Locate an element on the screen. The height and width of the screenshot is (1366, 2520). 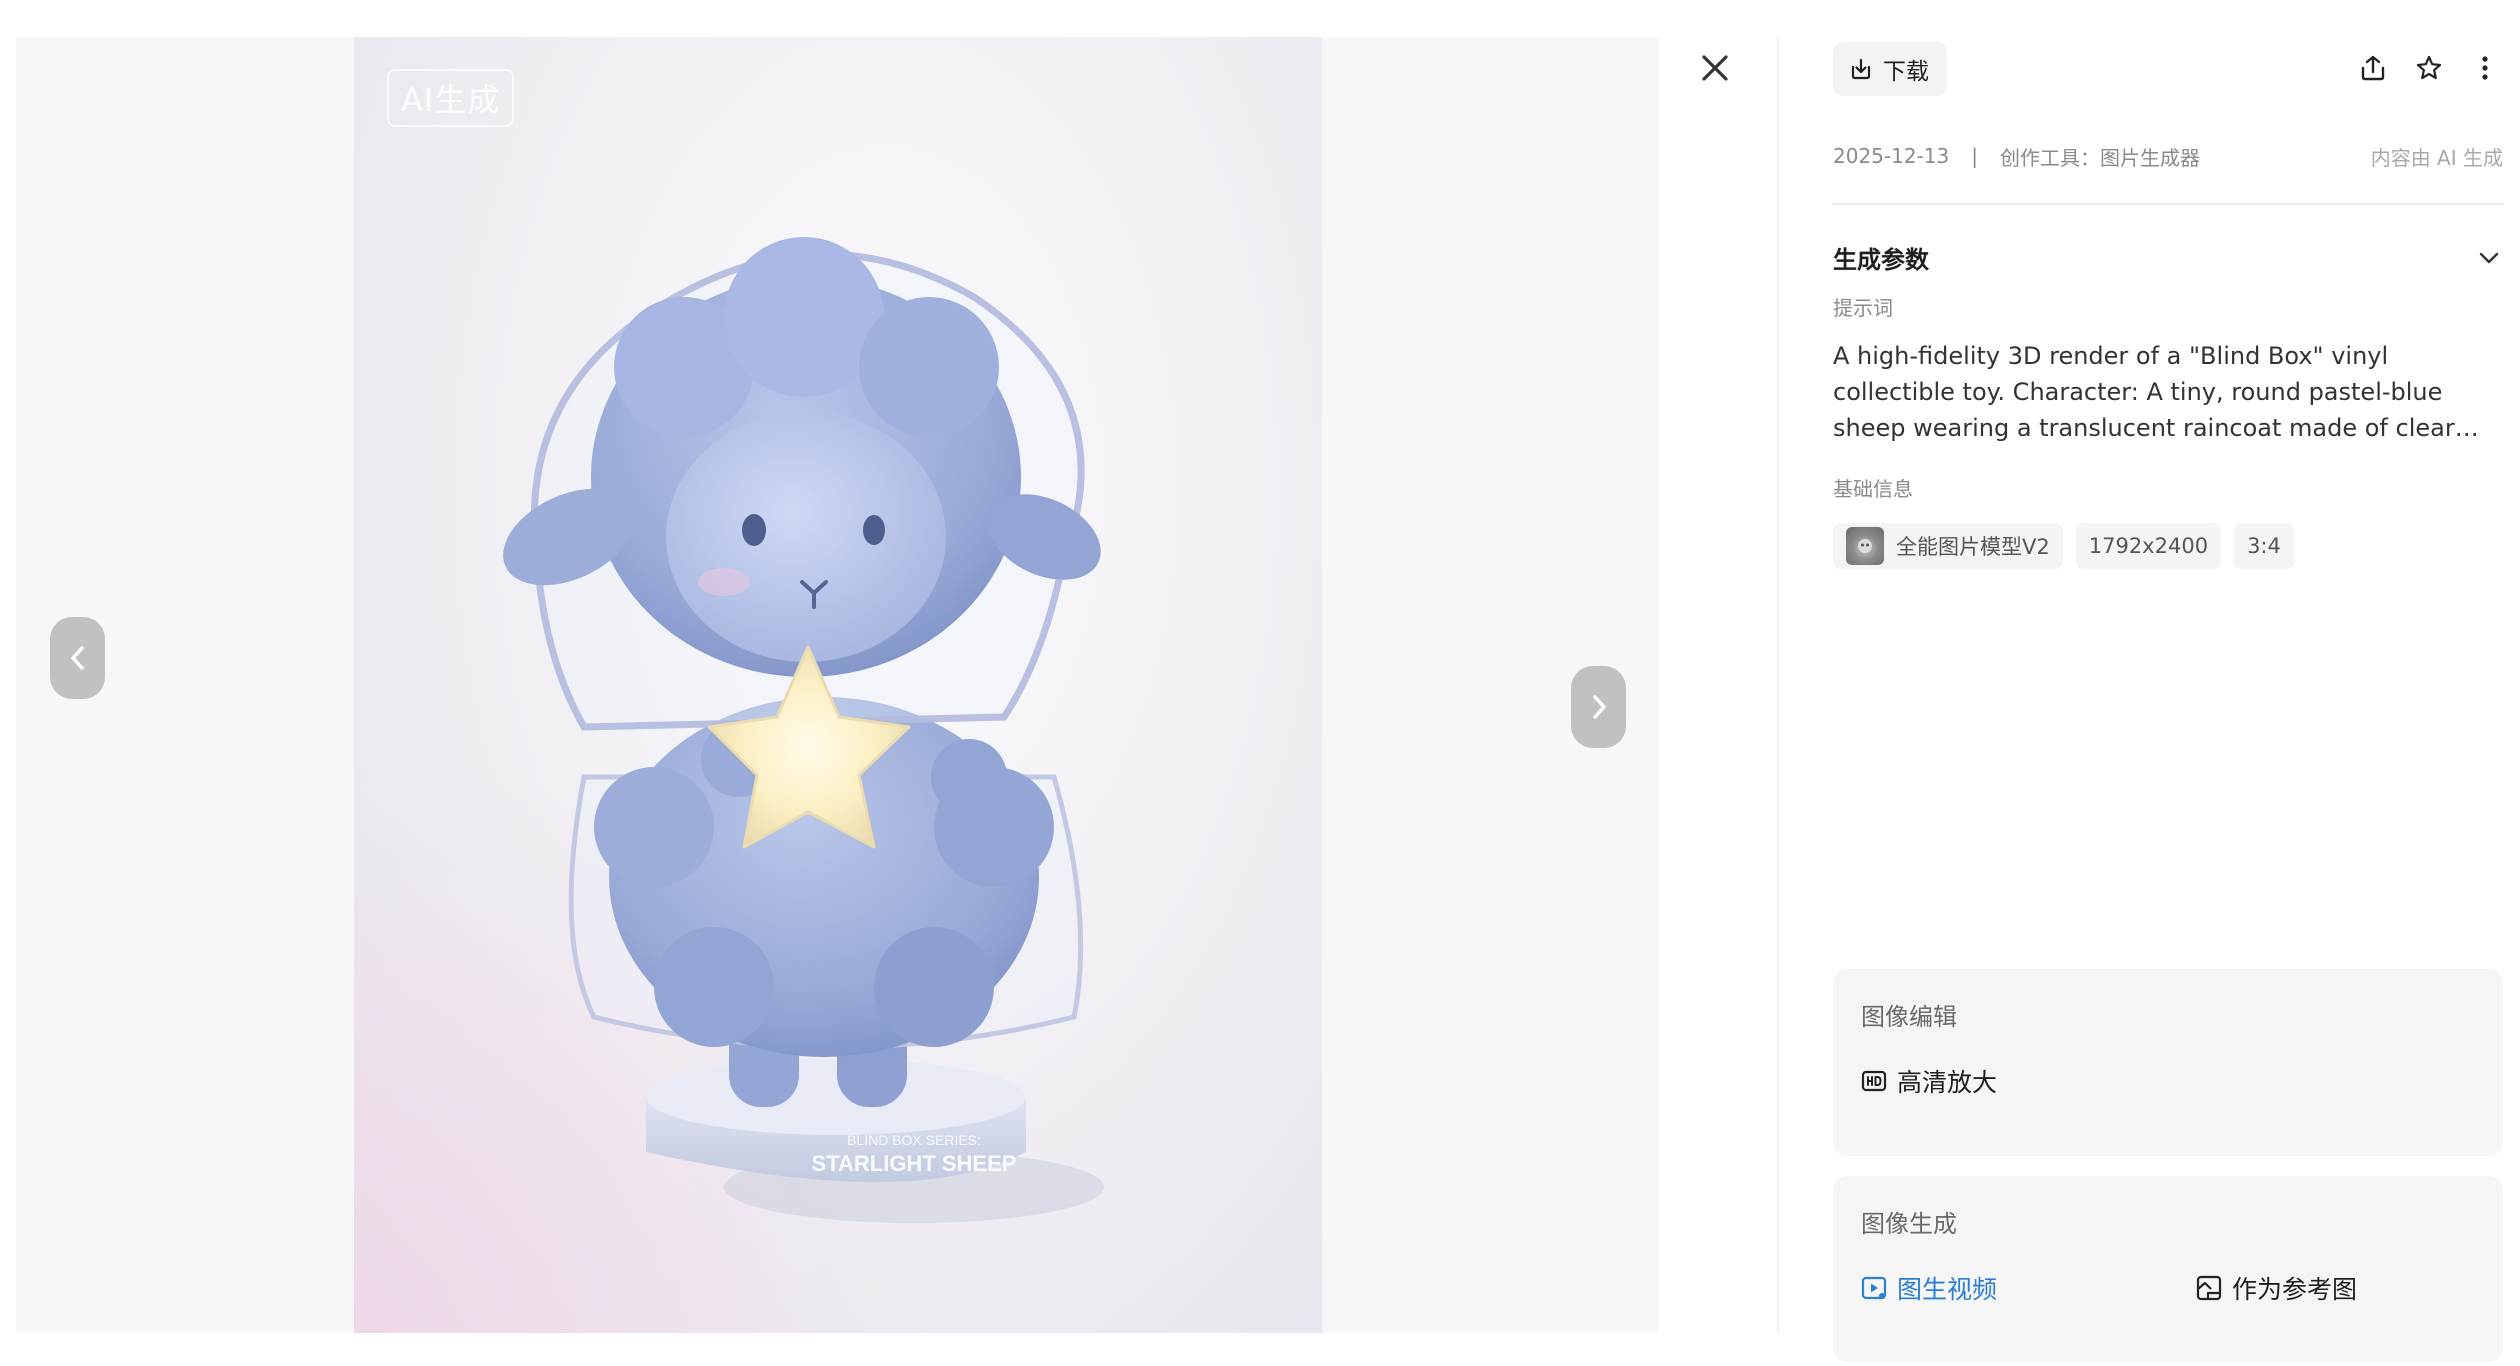
image-edit-title: 图像编辑 is located at coordinates (1909, 1017).